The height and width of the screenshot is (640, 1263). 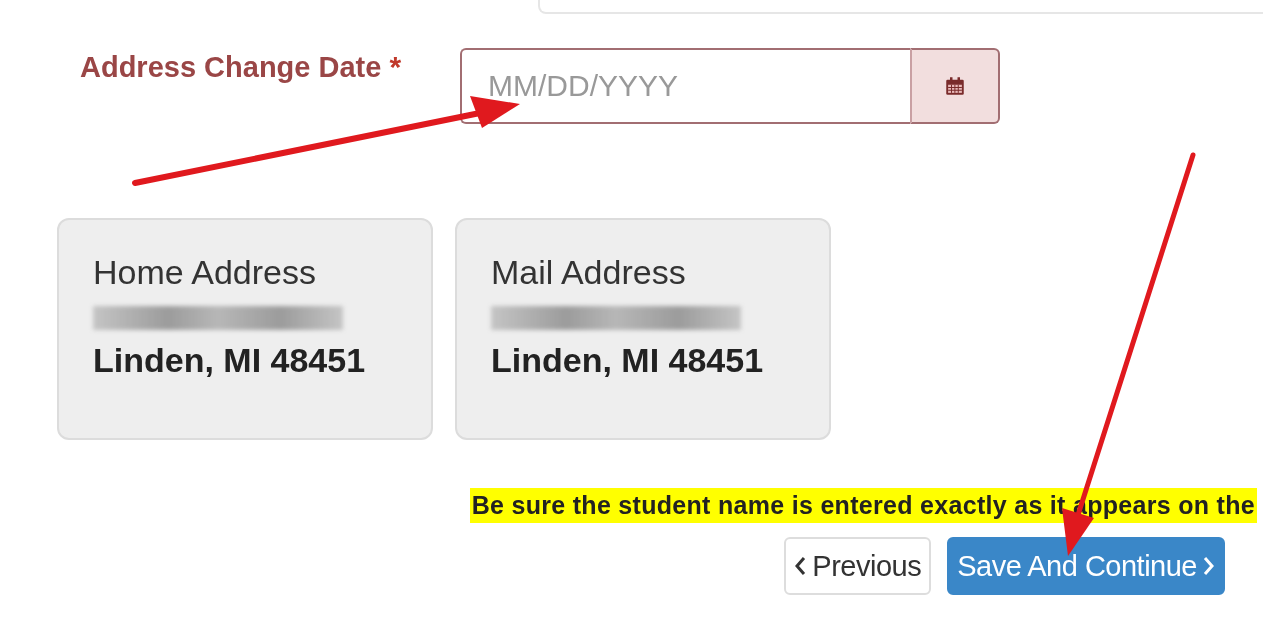 I want to click on date-input-field: MM/DD/YYYY, so click(x=685, y=86).